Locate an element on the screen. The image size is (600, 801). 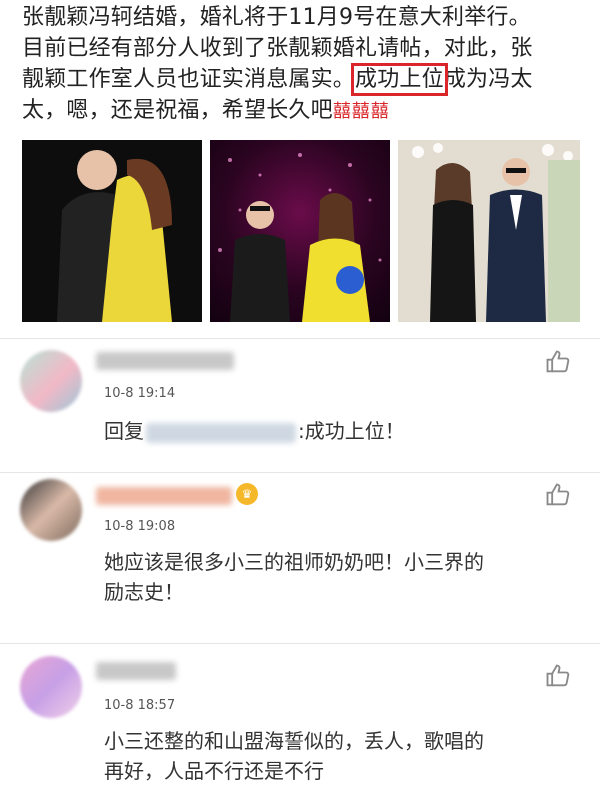
post-line-3: 靓颖工作室人员也证实消息属实。成功上位成为冯太 is located at coordinates (302, 79).